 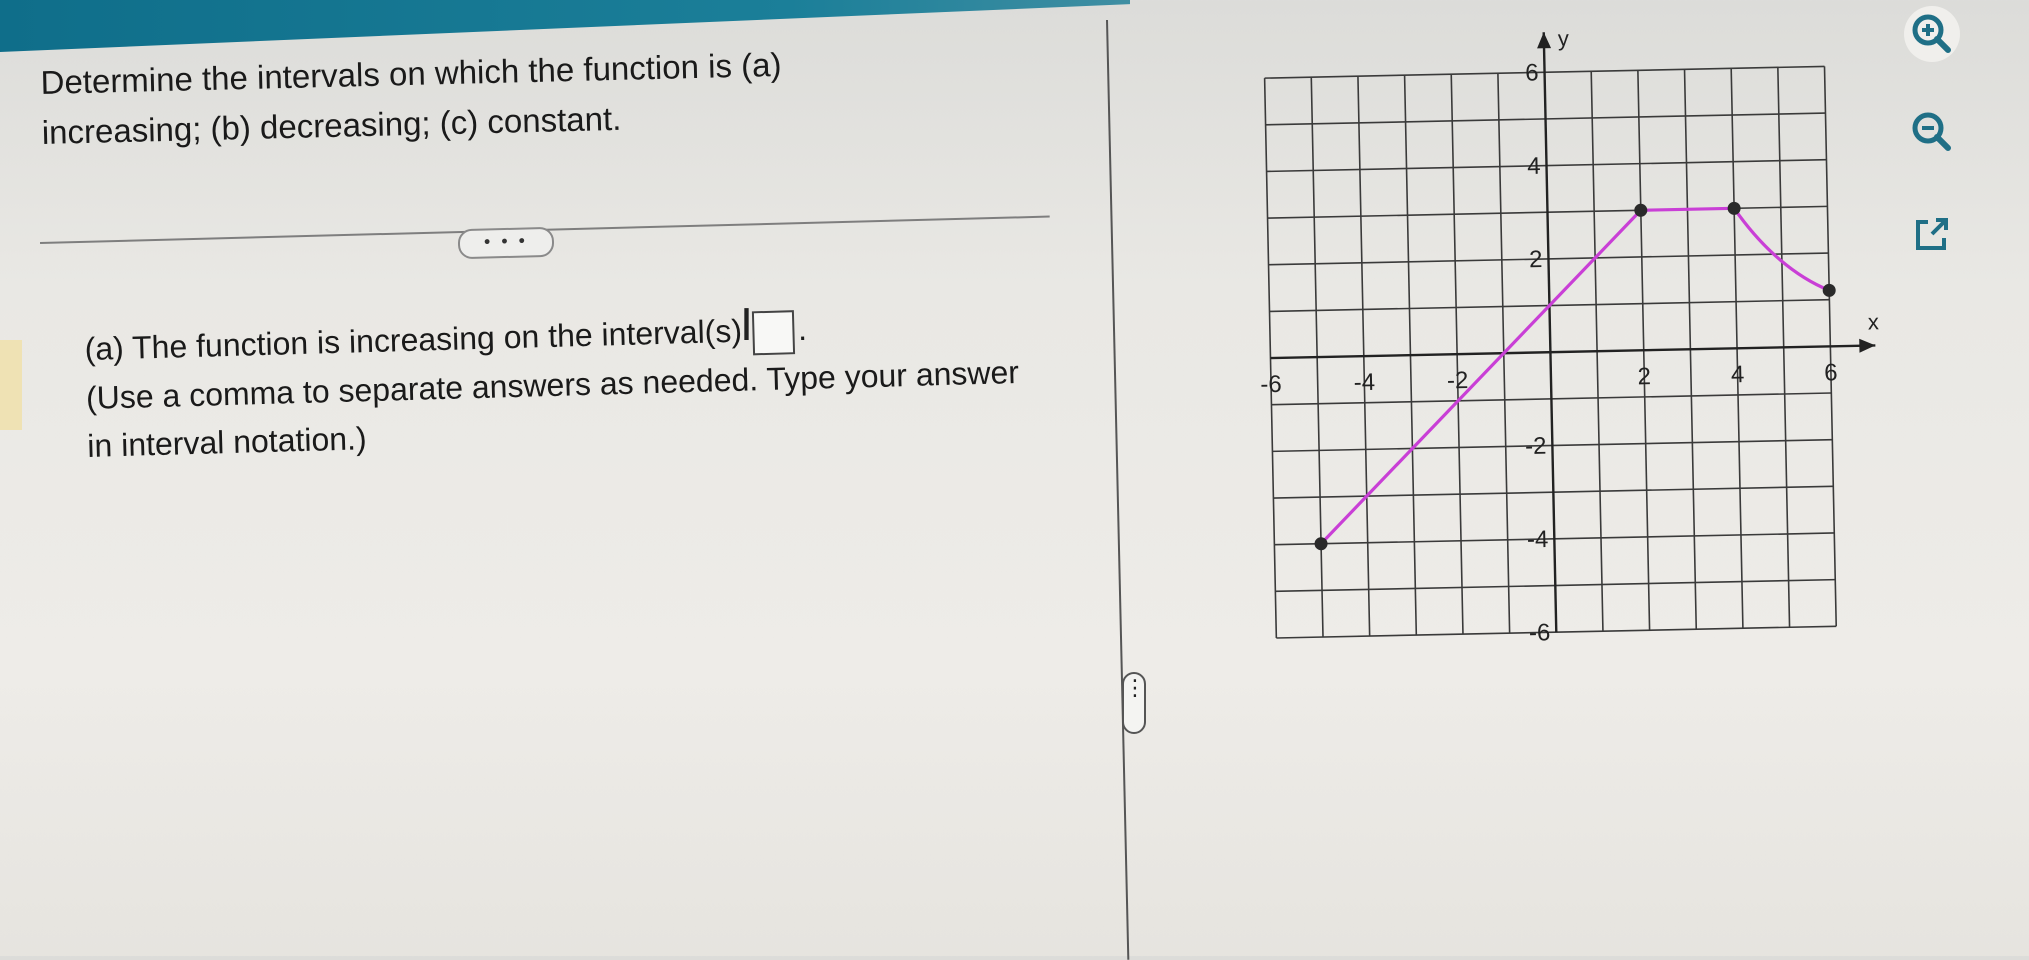 What do you see at coordinates (11, 385) in the screenshot?
I see `left-accent-strip` at bounding box center [11, 385].